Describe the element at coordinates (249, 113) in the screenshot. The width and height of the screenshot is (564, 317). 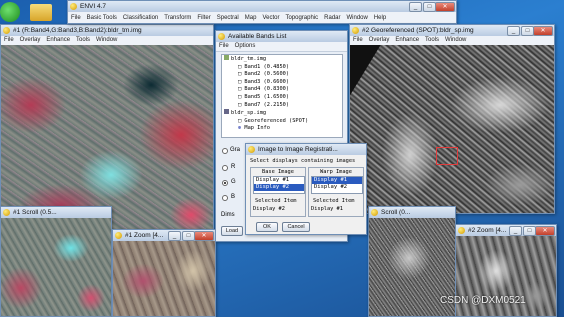
I see `tree-label: bldr_sp.img` at that location.